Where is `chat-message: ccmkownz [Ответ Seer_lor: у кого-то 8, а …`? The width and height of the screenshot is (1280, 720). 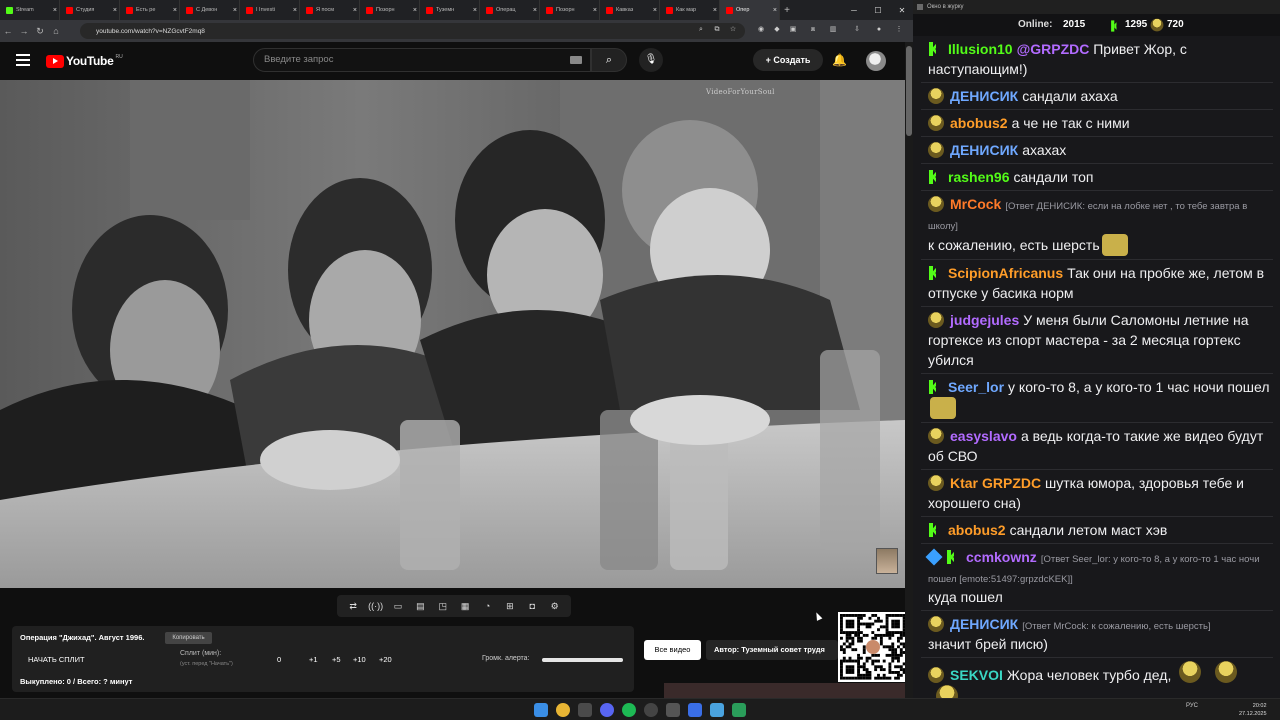
chat-message: ccmkownz [Ответ Seer_lor: у кого-то 8, а … is located at coordinates (1097, 577).